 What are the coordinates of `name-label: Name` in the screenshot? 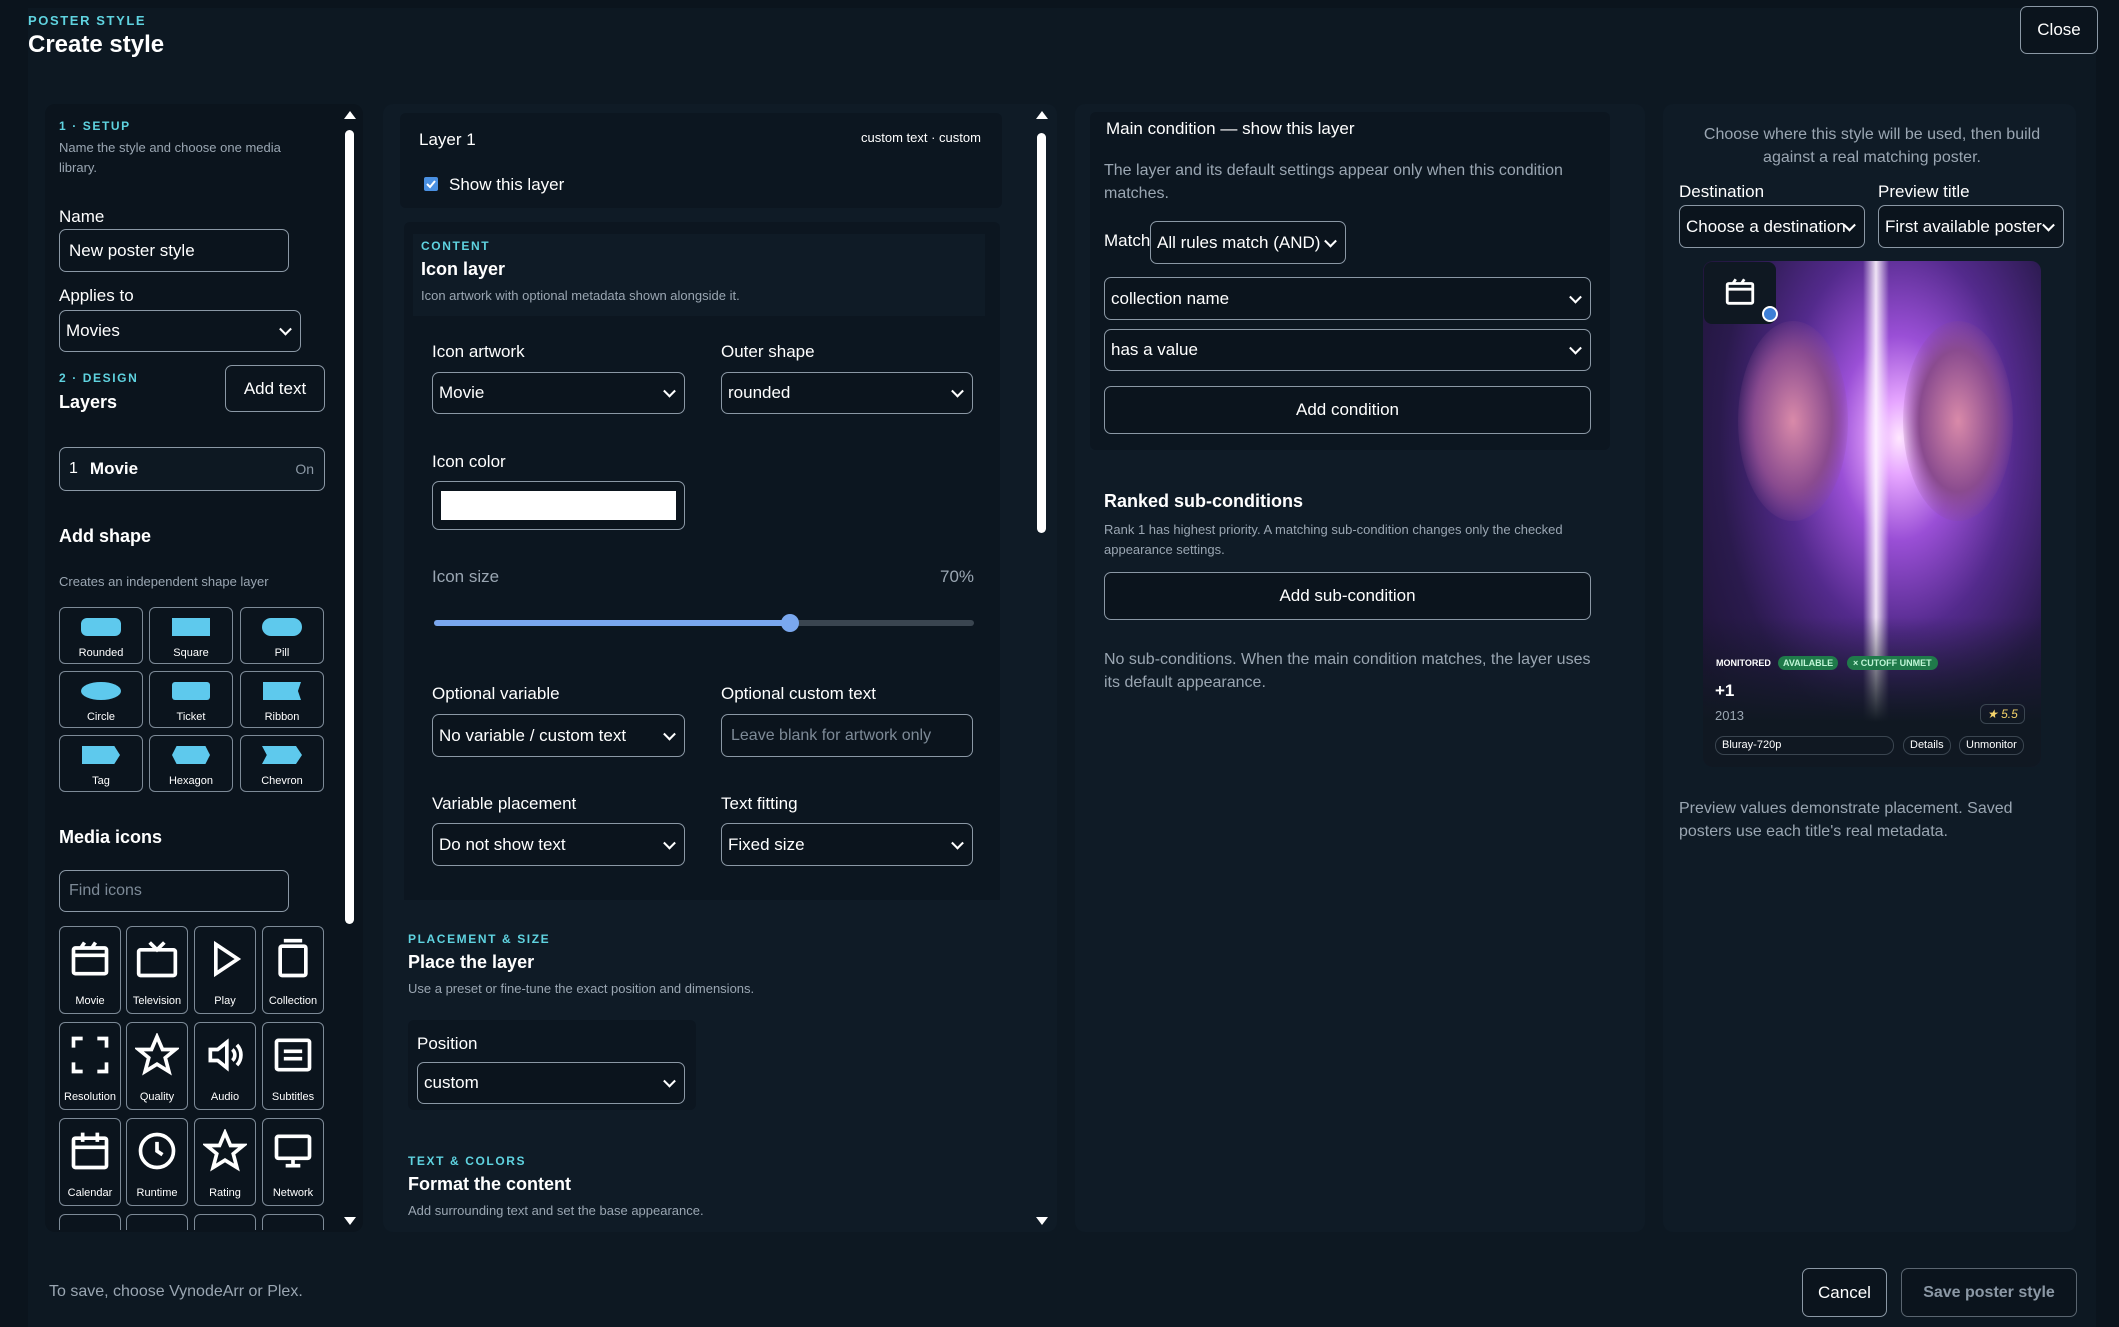 It's located at (82, 216).